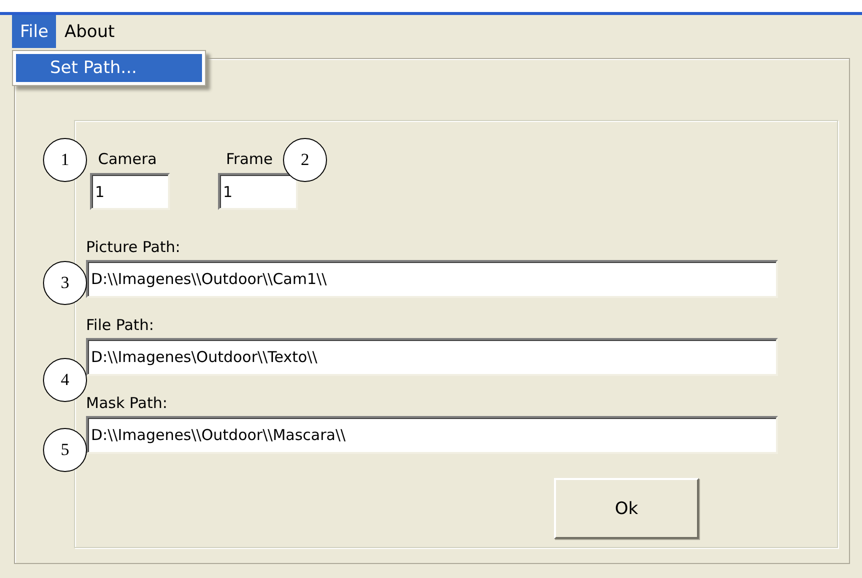 This screenshot has width=862, height=578. I want to click on callout-number: 2, so click(305, 160).